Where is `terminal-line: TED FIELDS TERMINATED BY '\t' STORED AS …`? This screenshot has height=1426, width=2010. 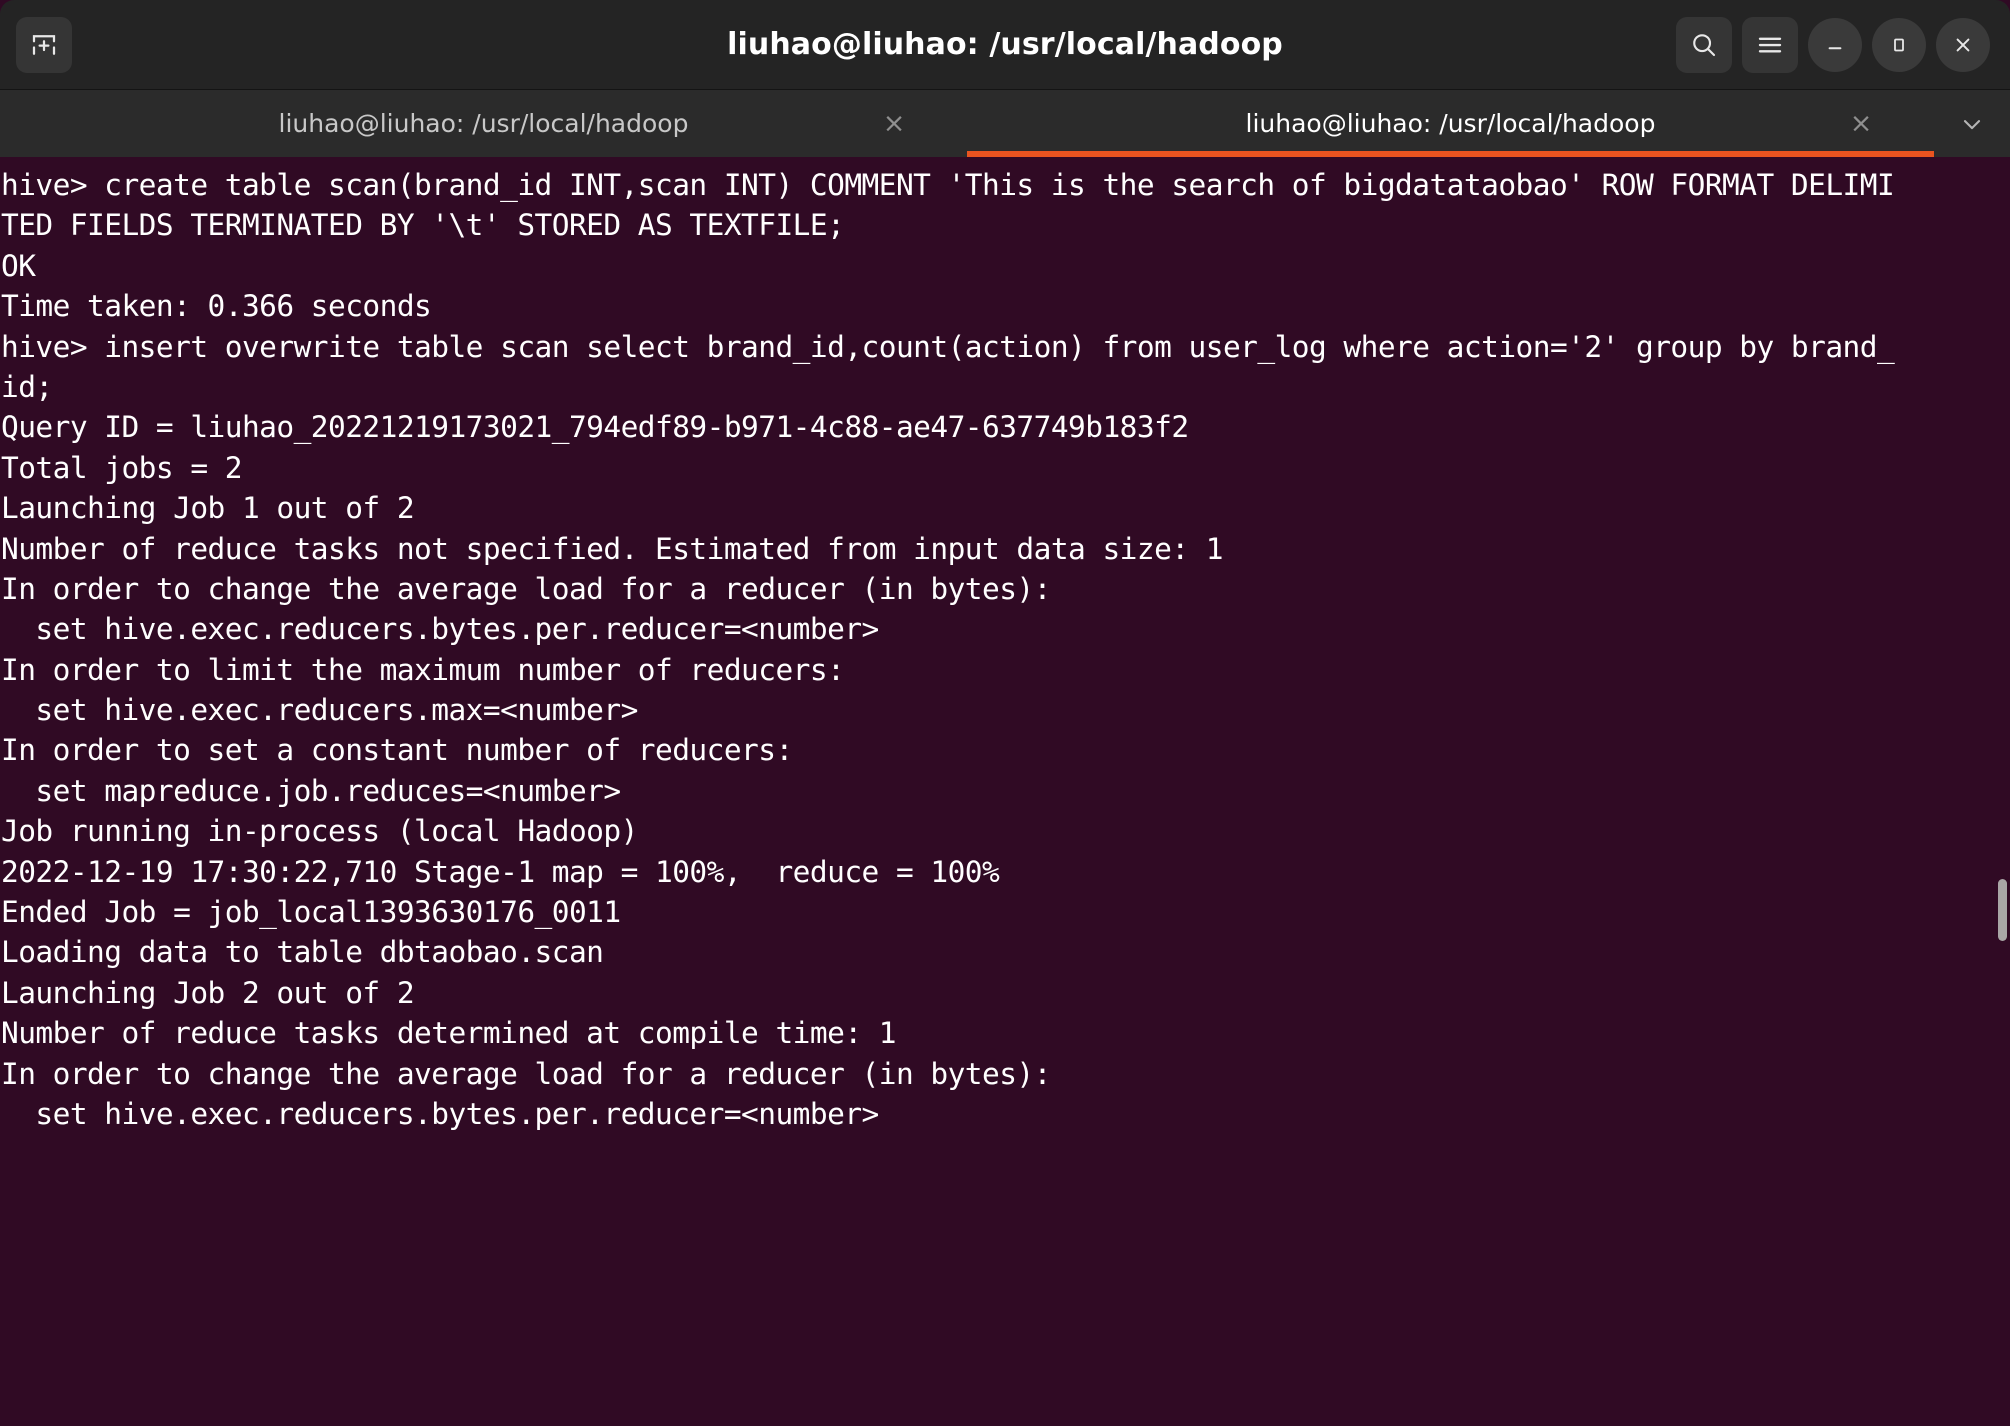 terminal-line: TED FIELDS TERMINATED BY '\t' STORED AS … is located at coordinates (423, 225).